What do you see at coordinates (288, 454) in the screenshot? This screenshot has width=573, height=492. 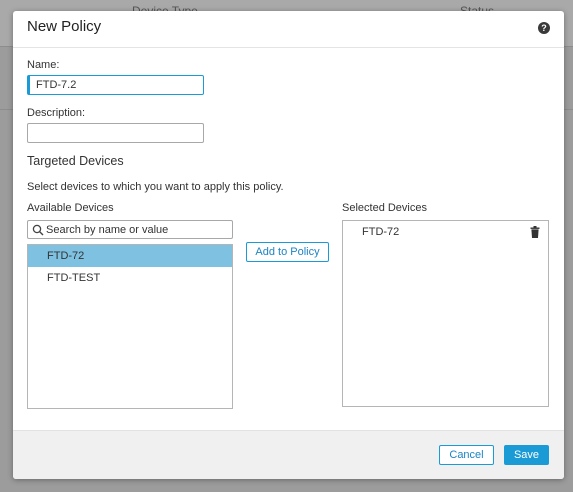 I see `dialog-footer: Cancel Save` at bounding box center [288, 454].